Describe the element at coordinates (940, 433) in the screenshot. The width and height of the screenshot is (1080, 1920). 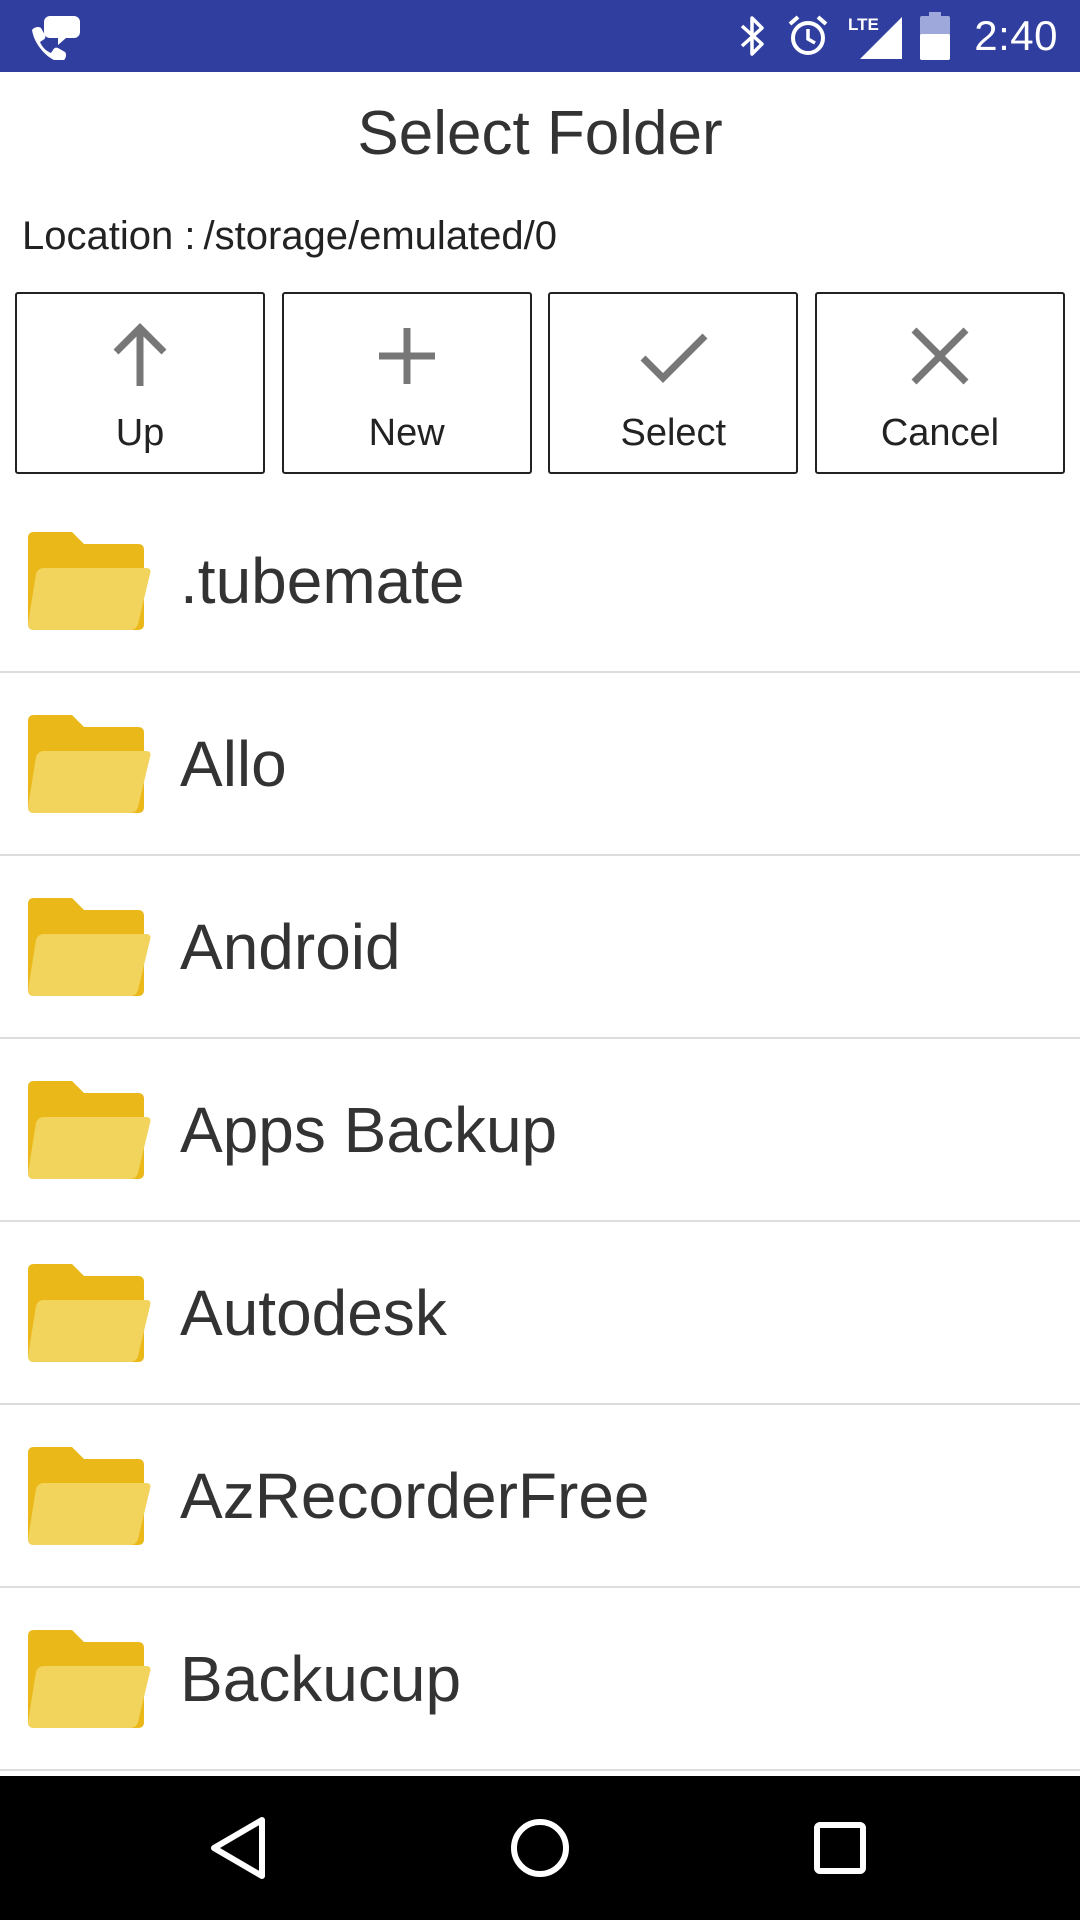
I see `cancel-button-label: Cancel` at that location.